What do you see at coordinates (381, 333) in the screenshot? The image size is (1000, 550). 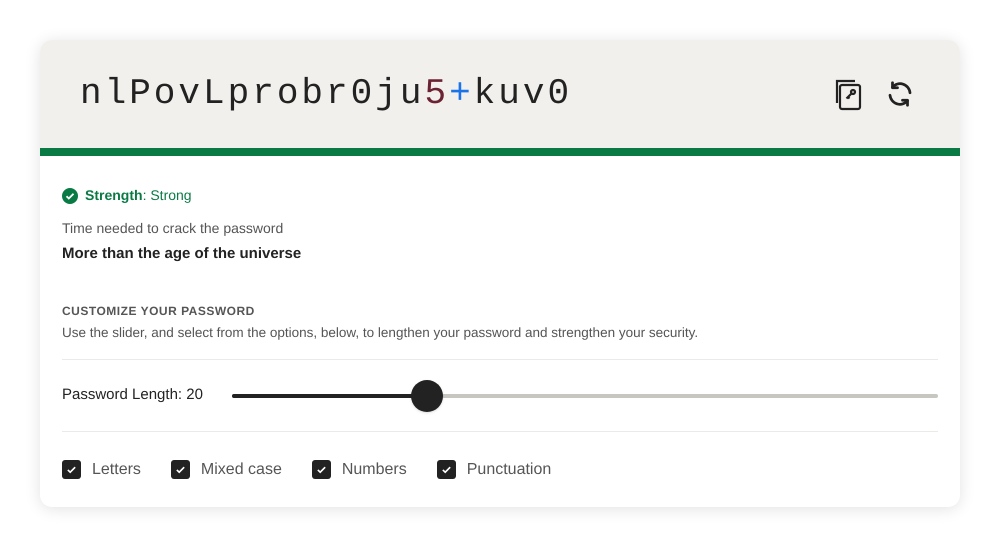 I see `section-description: Use the slider, and select from the options, below, to lengthen your password and strengthen your security.` at bounding box center [381, 333].